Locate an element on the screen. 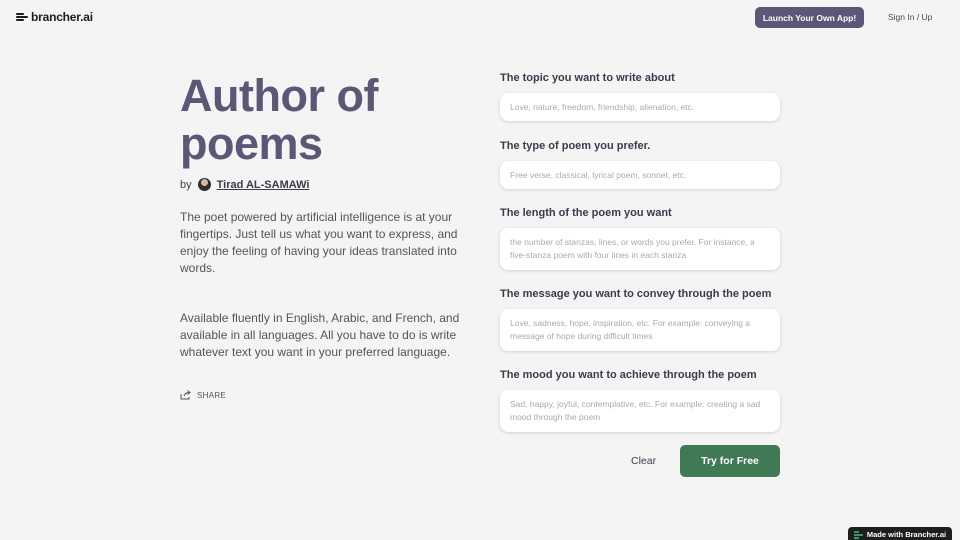  logo-text: brancher.ai is located at coordinates (62, 17).